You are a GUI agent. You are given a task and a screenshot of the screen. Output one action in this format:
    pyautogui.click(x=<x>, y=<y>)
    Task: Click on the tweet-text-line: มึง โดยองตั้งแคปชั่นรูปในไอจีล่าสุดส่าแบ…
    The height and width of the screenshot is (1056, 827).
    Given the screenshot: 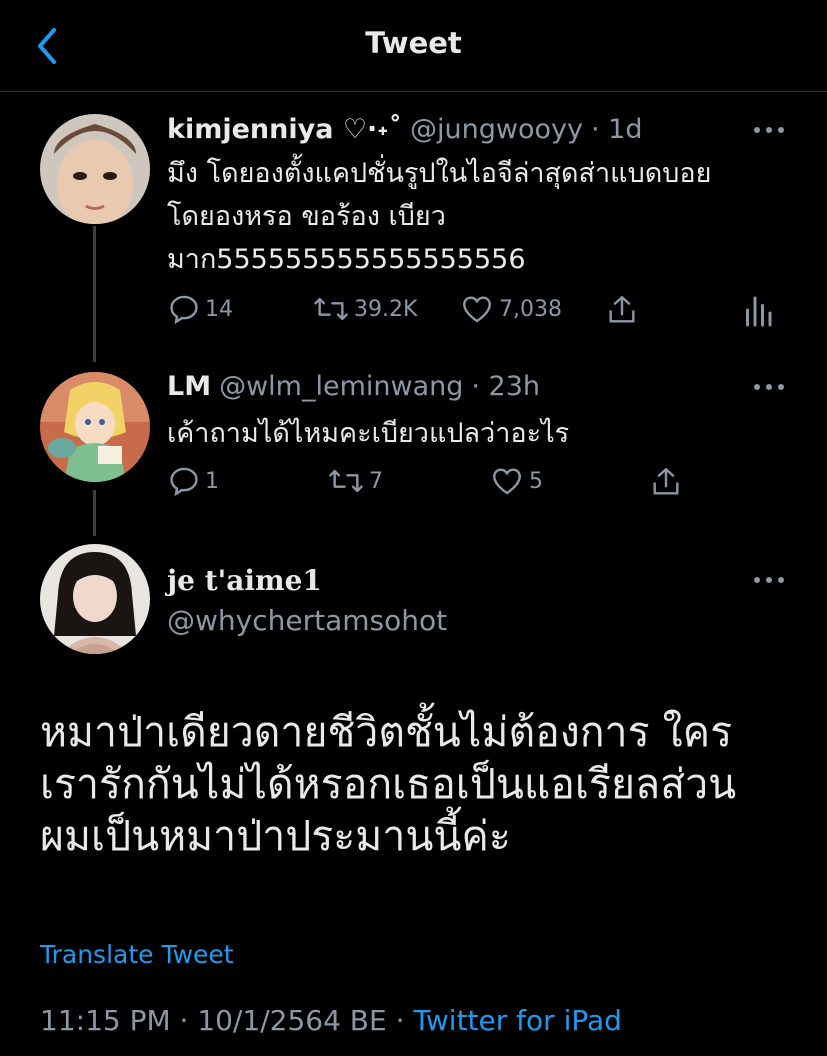 What is the action you would take?
    pyautogui.click(x=439, y=173)
    